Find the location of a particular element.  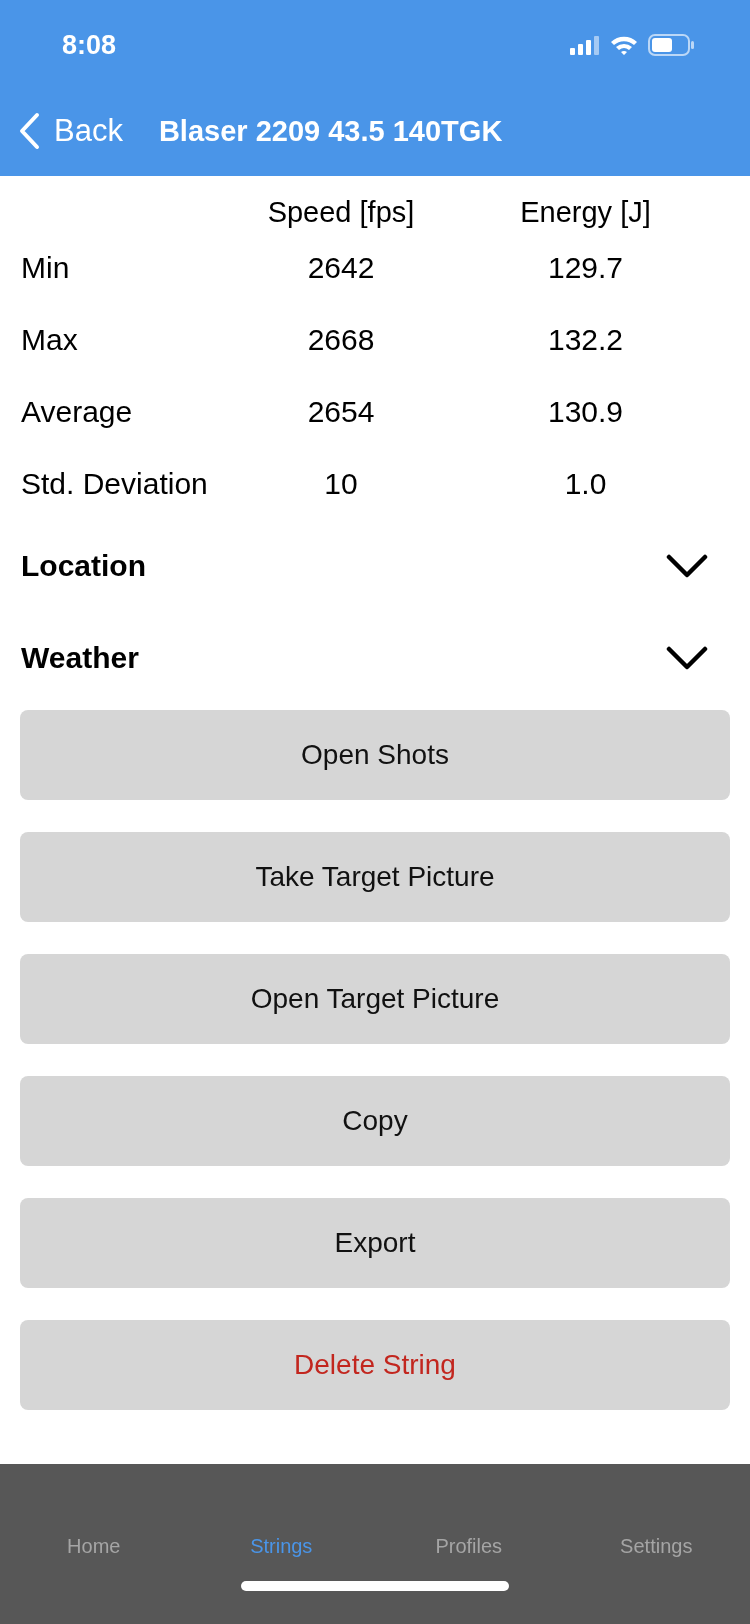

action-button: Open Target Picture is located at coordinates (375, 999).